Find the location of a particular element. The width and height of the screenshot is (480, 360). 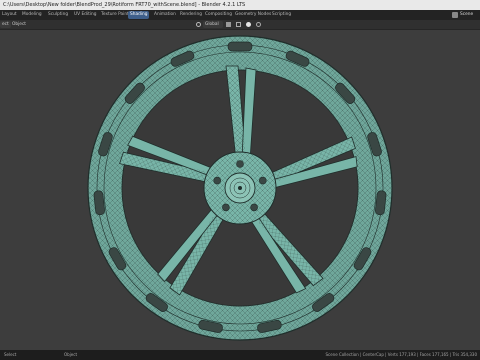

tab-sculpting: Sculpting is located at coordinates (58, 15).